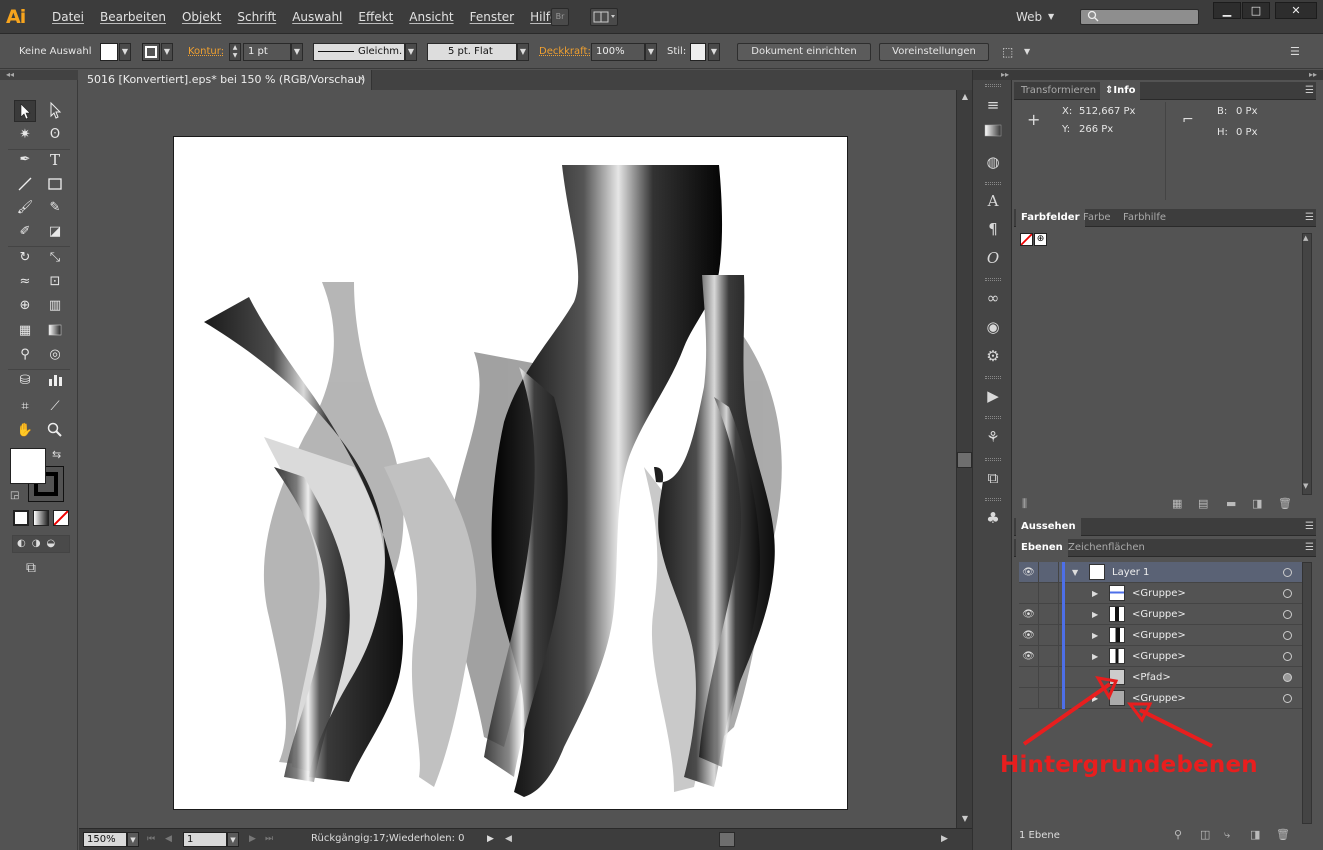  Describe the element at coordinates (25, 258) in the screenshot. I see `rotate-tool-icon: ↻` at that location.